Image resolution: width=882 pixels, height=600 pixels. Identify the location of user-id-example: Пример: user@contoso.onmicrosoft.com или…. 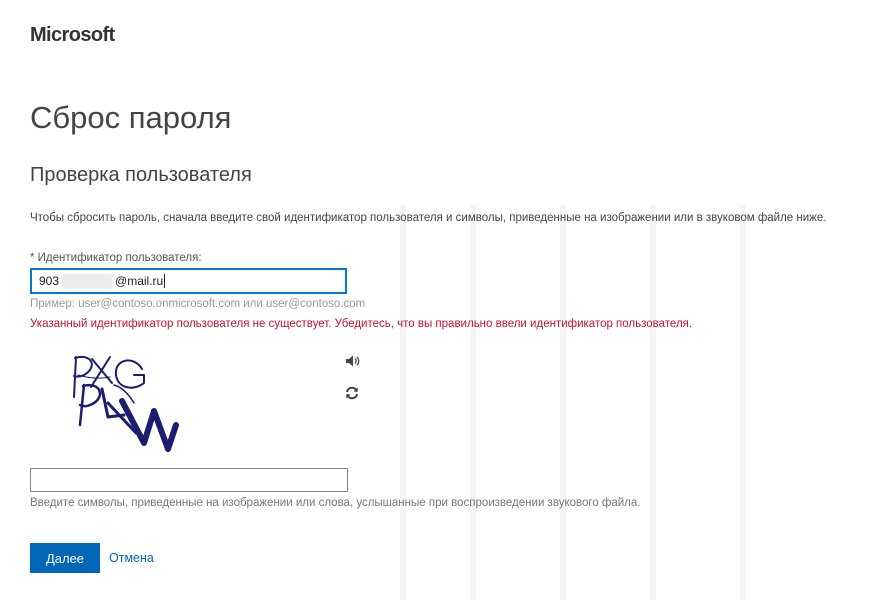
(198, 304).